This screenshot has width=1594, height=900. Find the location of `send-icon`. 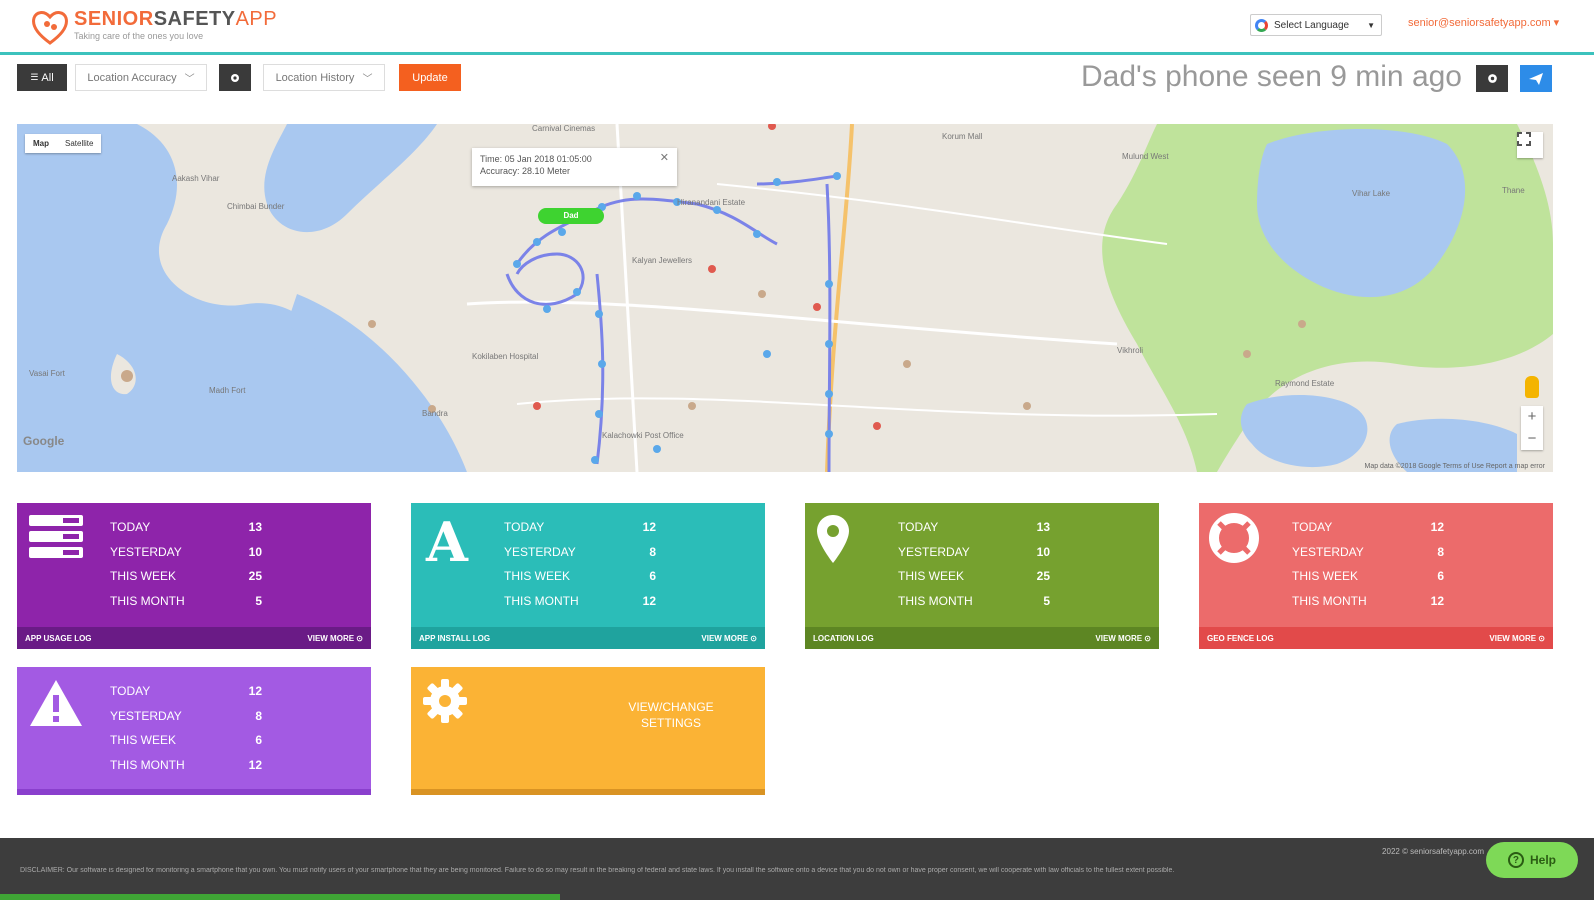

send-icon is located at coordinates (1536, 78).